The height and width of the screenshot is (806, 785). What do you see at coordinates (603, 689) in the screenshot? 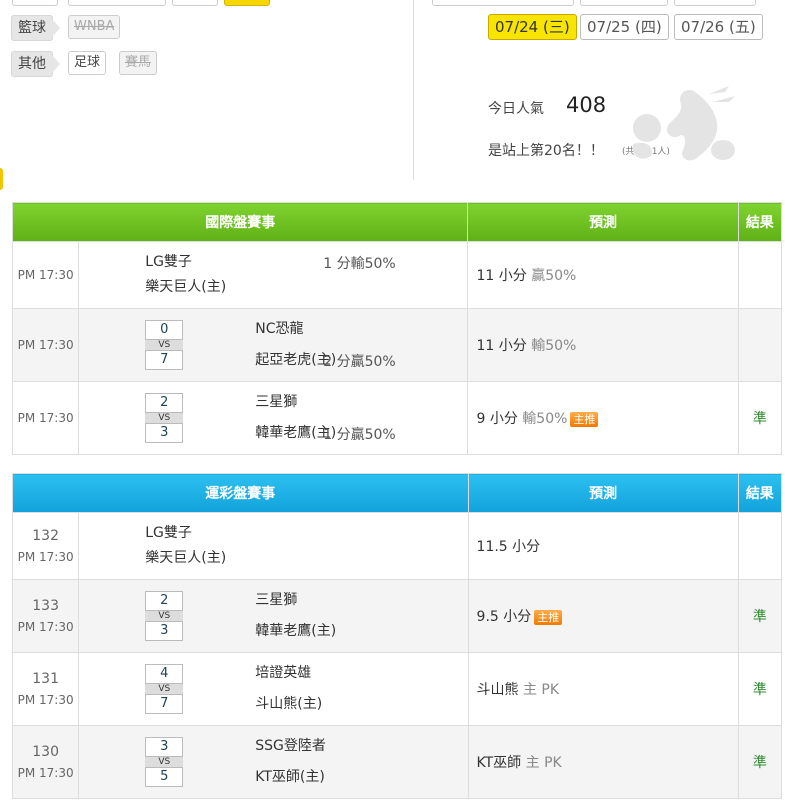
I see `prediction: 斗山熊 主 PK` at bounding box center [603, 689].